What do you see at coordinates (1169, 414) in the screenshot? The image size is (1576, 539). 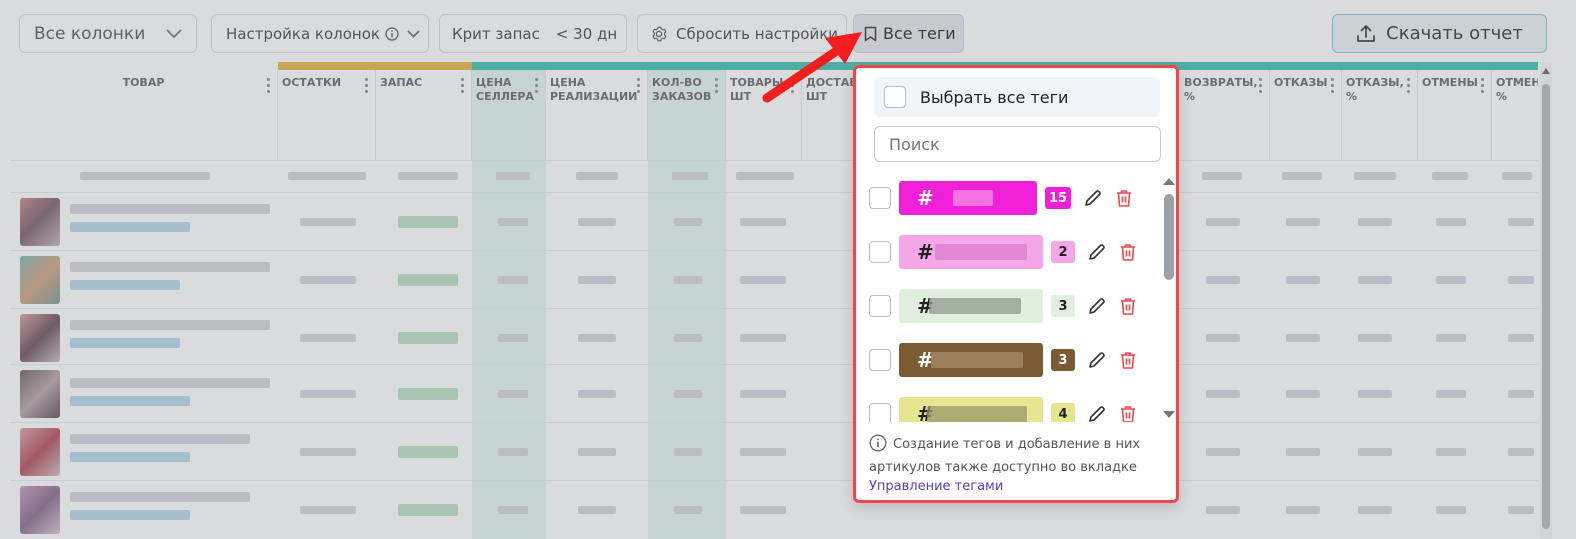 I see `scroll-down-icon` at bounding box center [1169, 414].